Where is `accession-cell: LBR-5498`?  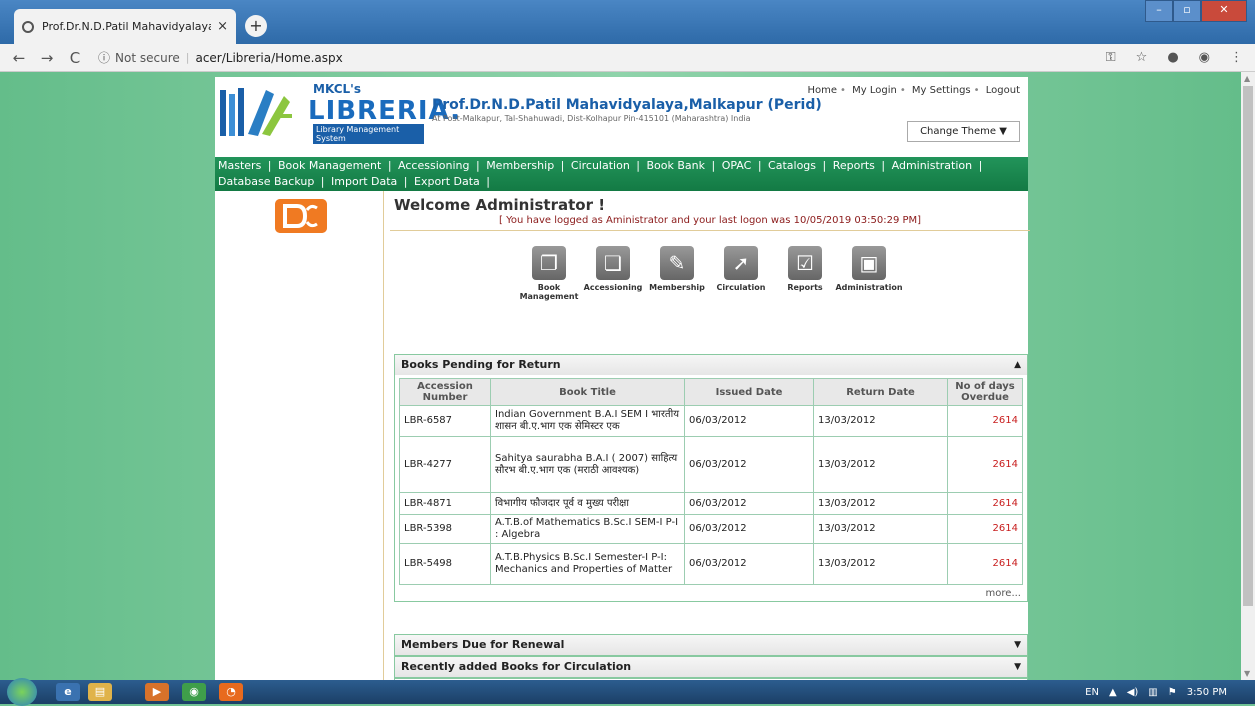 accession-cell: LBR-5498 is located at coordinates (445, 564).